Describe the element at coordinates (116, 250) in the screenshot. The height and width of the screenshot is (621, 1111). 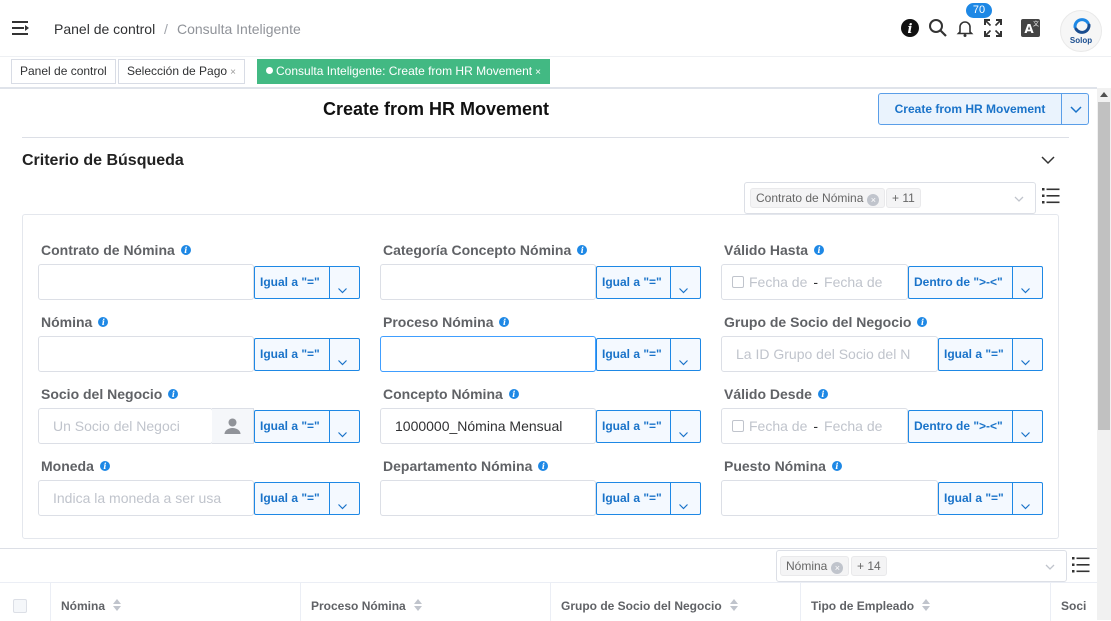
I see `label-contrato-nomina: Contrato de Nómina i` at that location.